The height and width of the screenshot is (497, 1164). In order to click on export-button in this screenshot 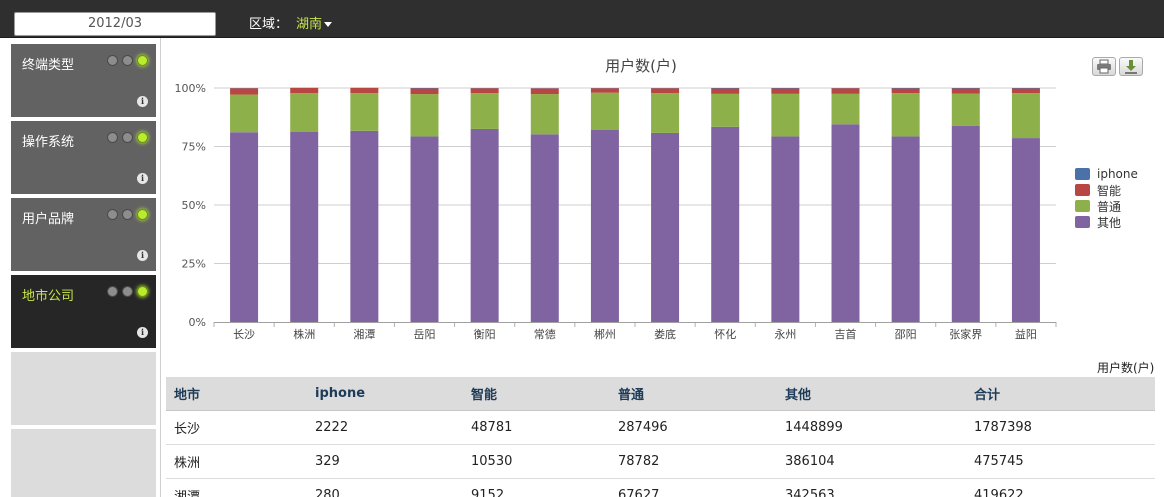, I will do `click(1131, 66)`.